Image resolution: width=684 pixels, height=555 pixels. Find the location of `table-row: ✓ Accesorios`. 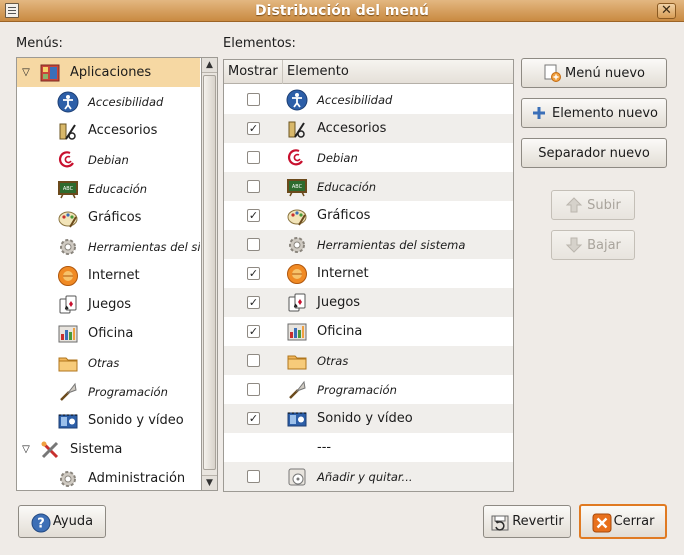

table-row: ✓ Accesorios is located at coordinates (368, 128).